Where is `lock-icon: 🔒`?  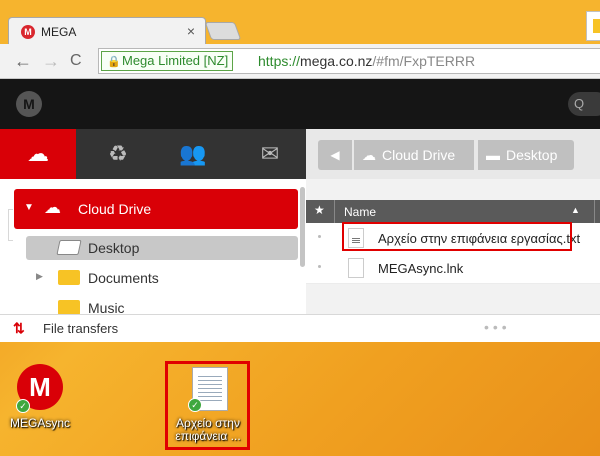
lock-icon: 🔒 is located at coordinates (114, 62).